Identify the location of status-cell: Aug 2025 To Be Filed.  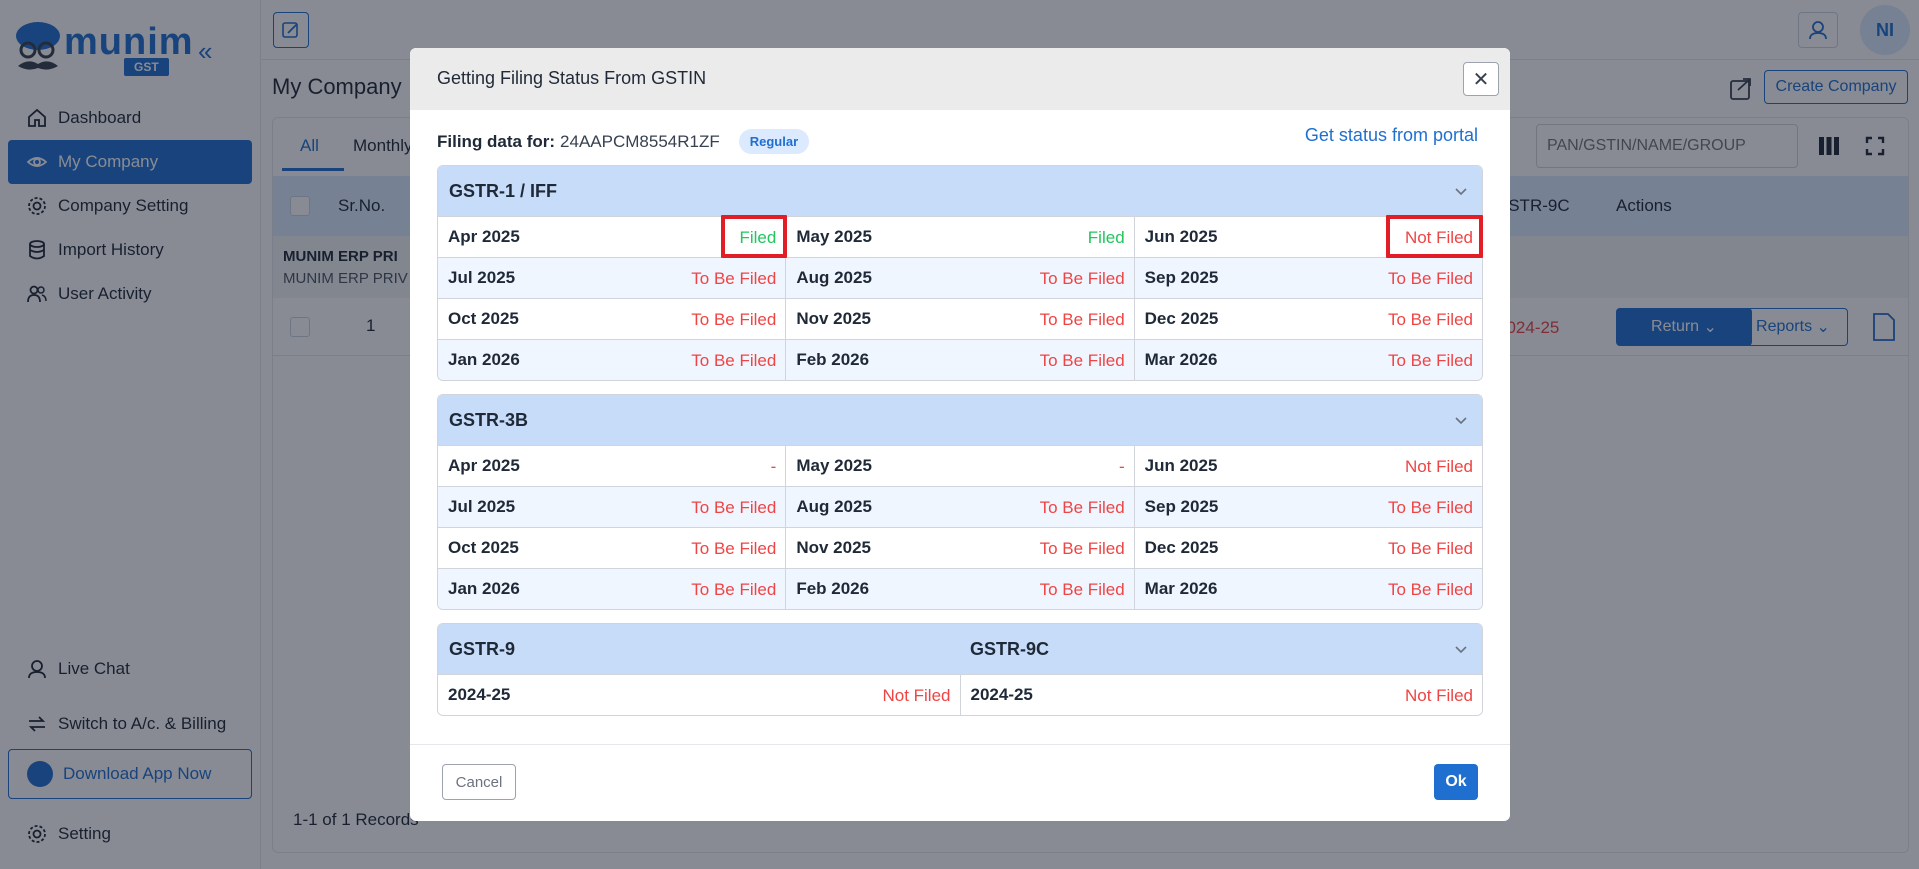
(959, 278).